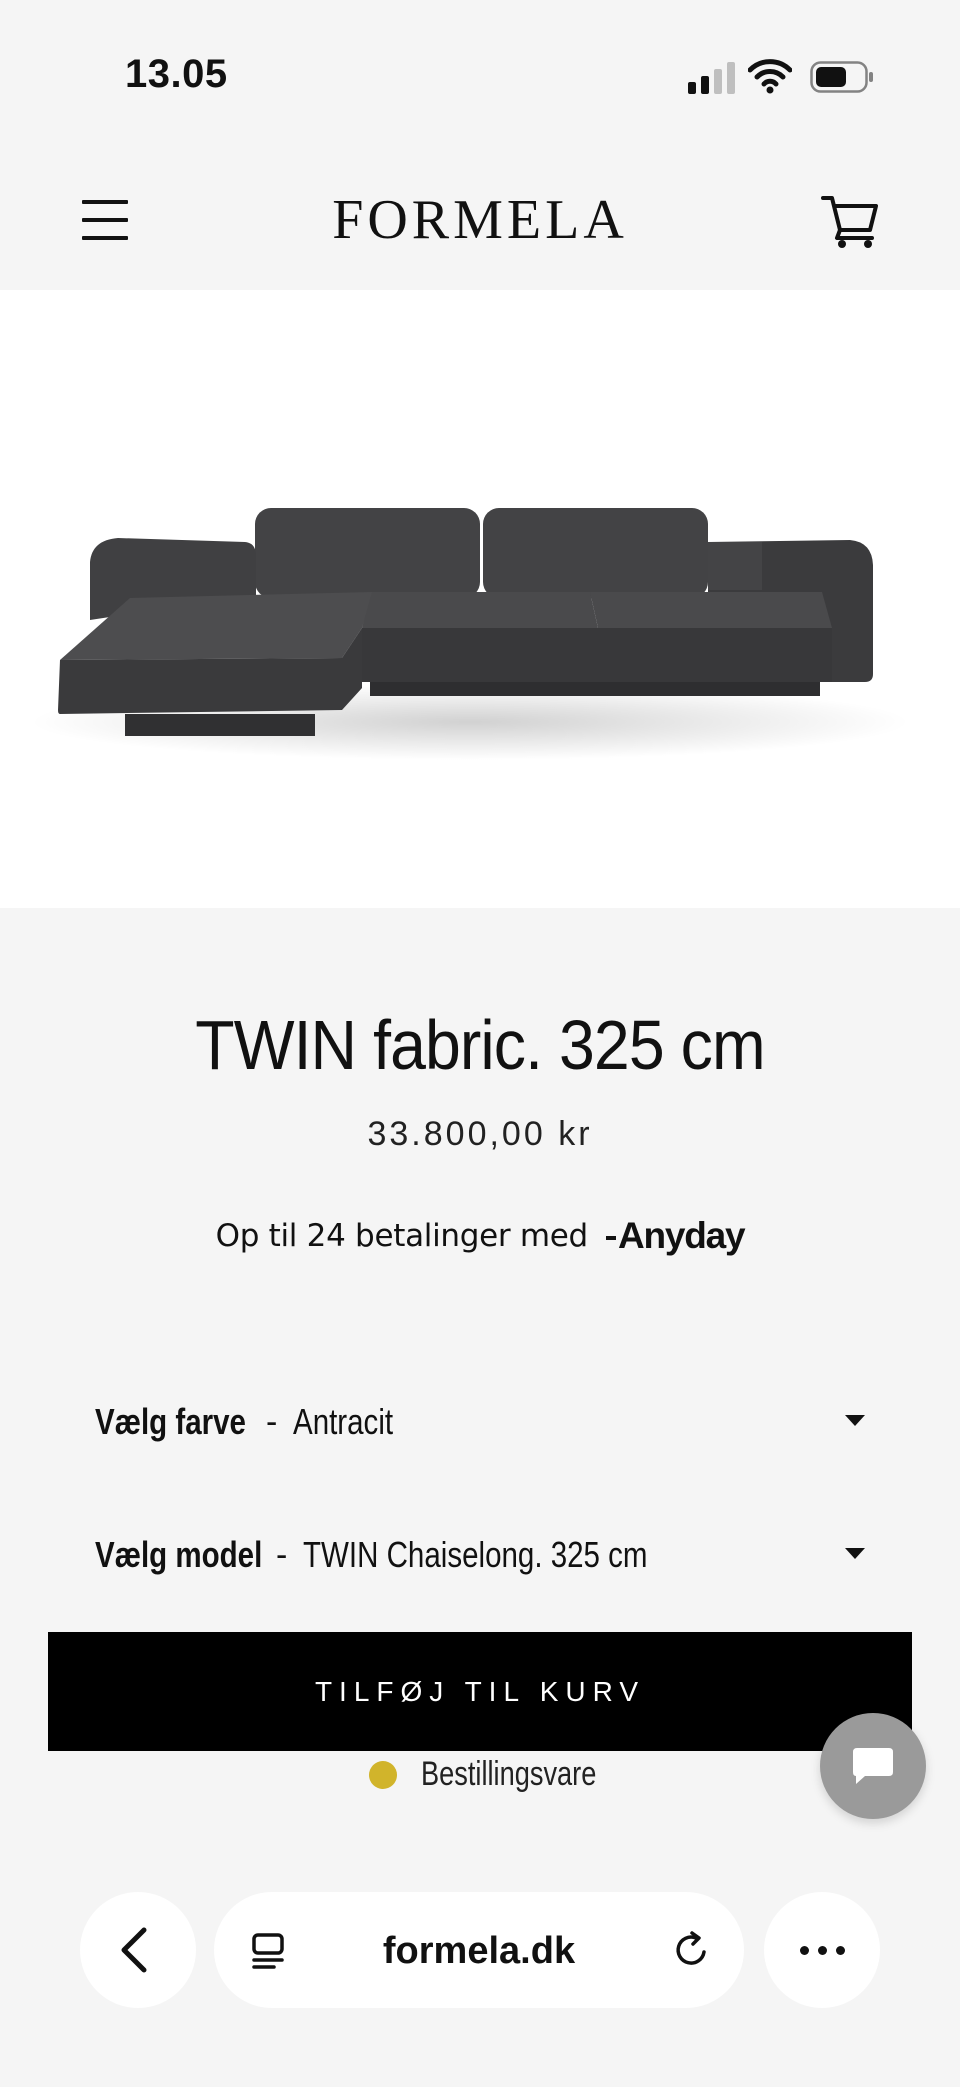 The width and height of the screenshot is (960, 2087). I want to click on url-text: formela.dk, so click(479, 1951).